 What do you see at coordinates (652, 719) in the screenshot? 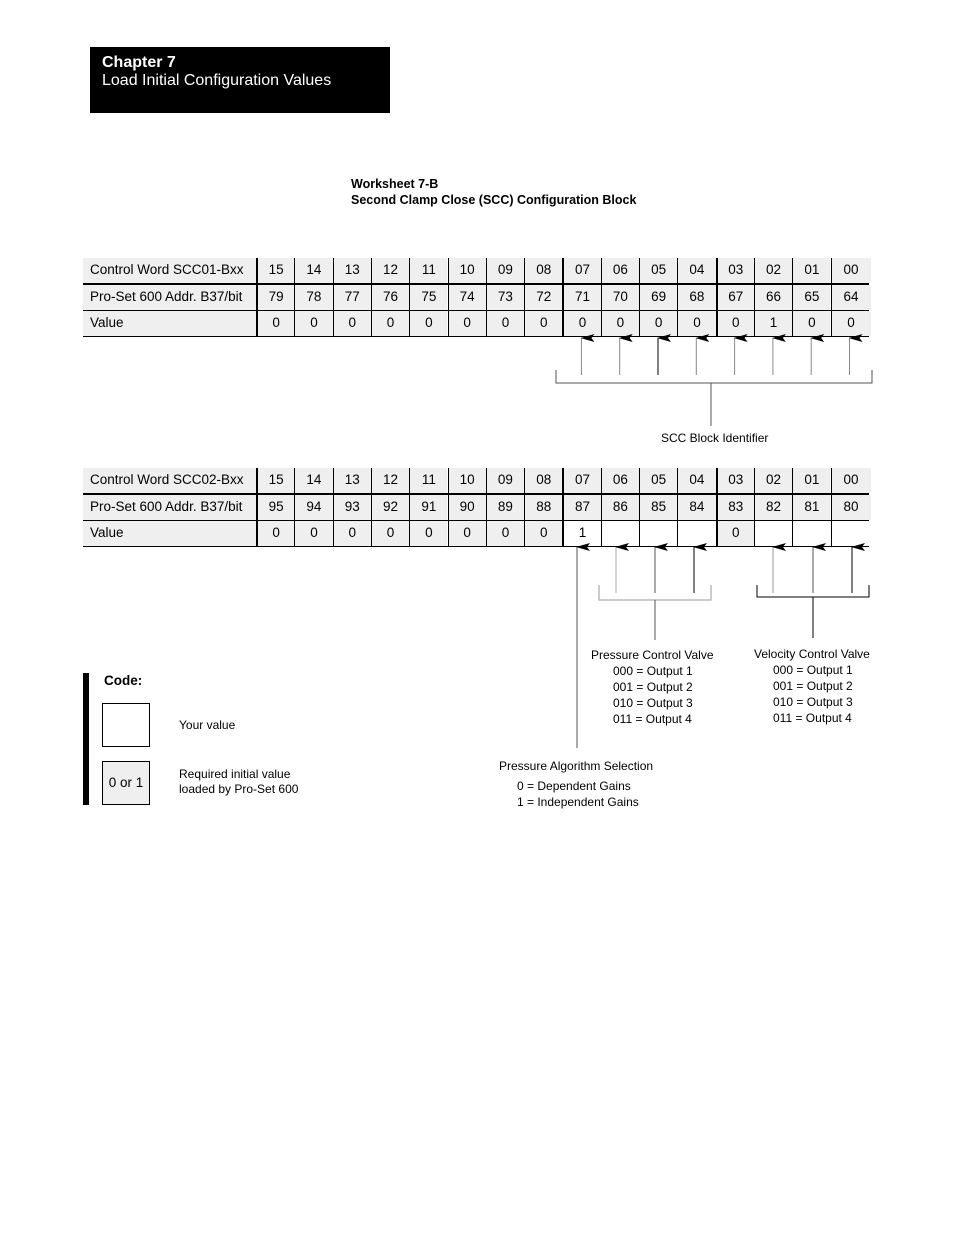
I see `pcv-option: 011 = Output 4` at bounding box center [652, 719].